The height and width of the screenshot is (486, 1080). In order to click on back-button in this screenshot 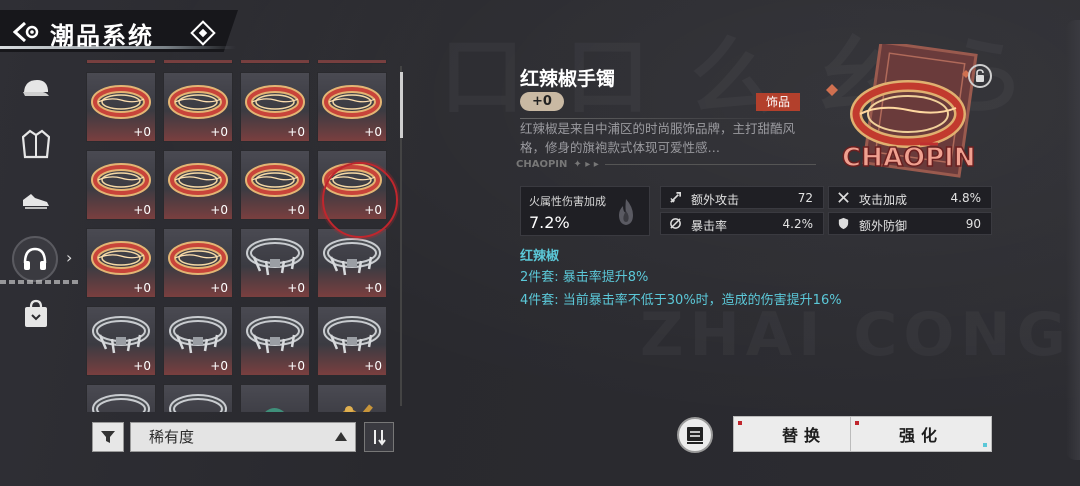, I will do `click(27, 32)`.